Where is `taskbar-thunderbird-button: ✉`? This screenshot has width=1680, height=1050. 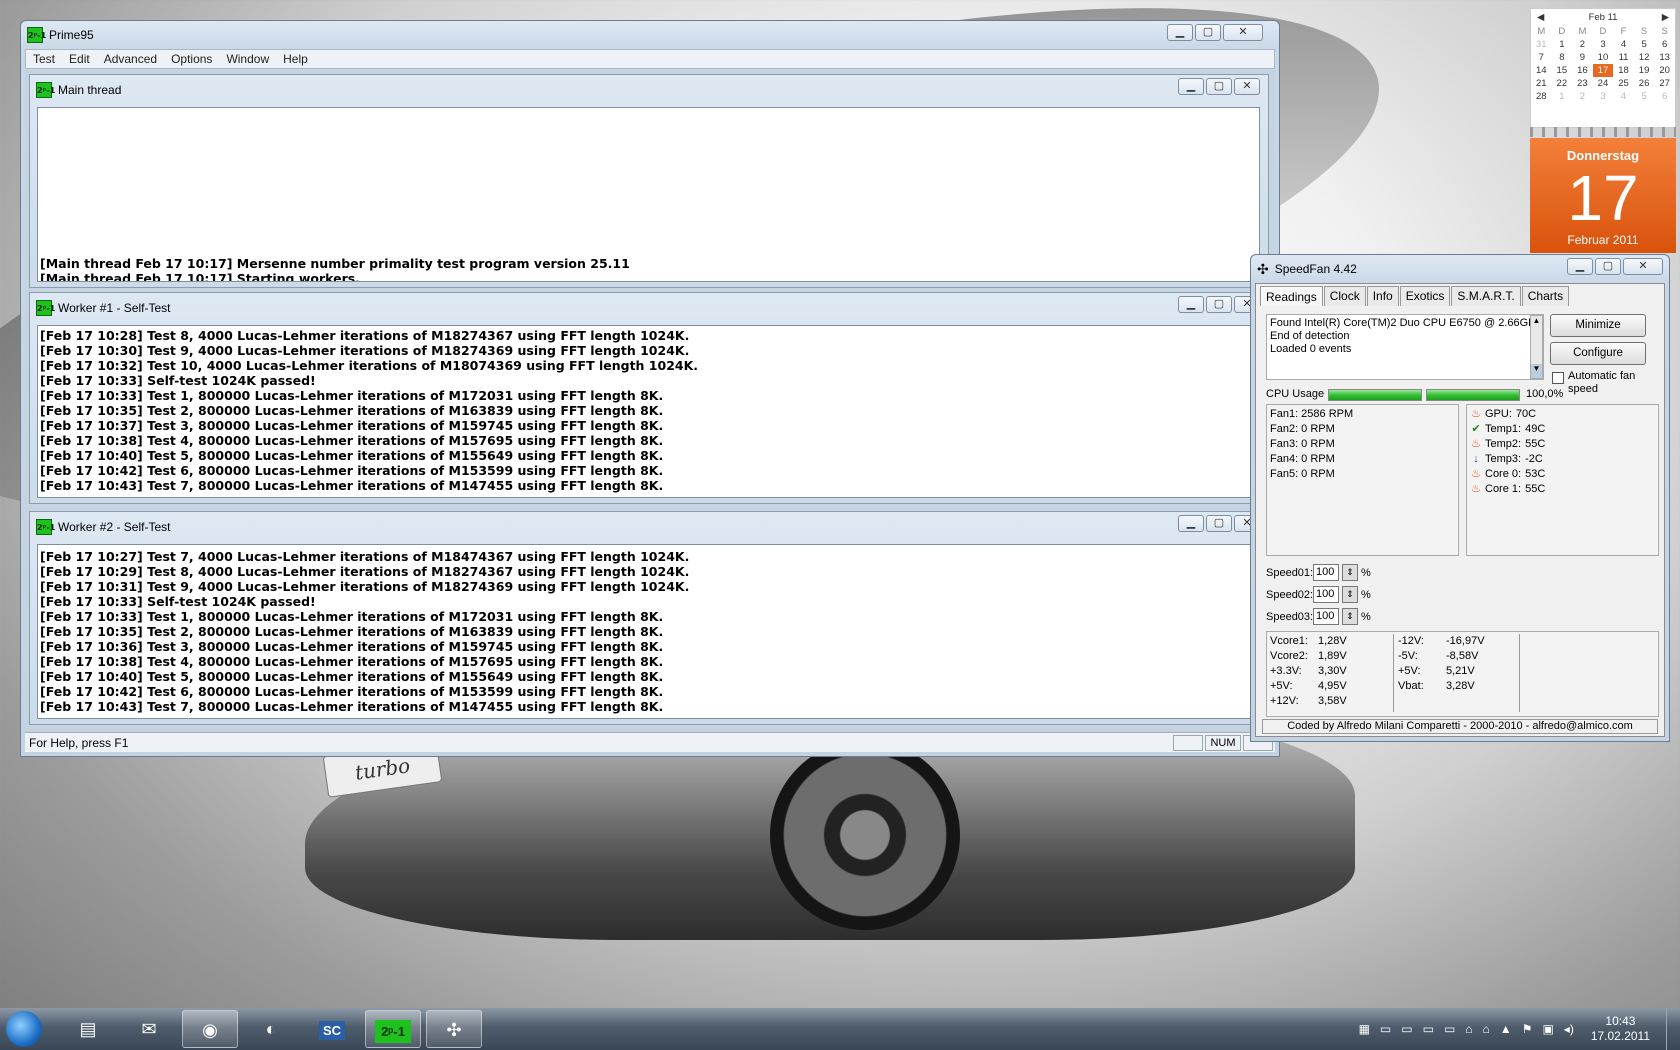
taskbar-thunderbird-button: ✉ is located at coordinates (149, 1029).